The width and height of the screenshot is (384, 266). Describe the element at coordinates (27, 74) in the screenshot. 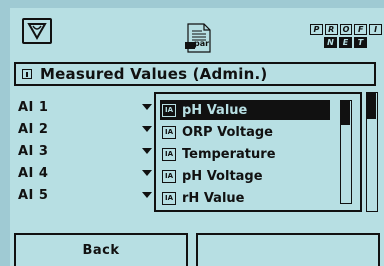

I see `menu-info-icon` at that location.